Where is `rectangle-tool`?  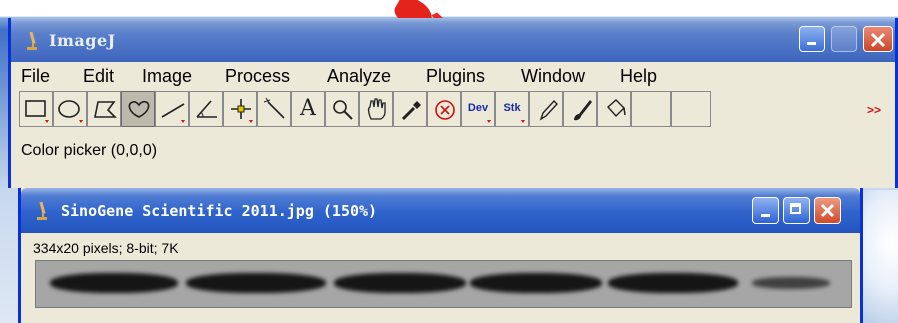
rectangle-tool is located at coordinates (36, 109).